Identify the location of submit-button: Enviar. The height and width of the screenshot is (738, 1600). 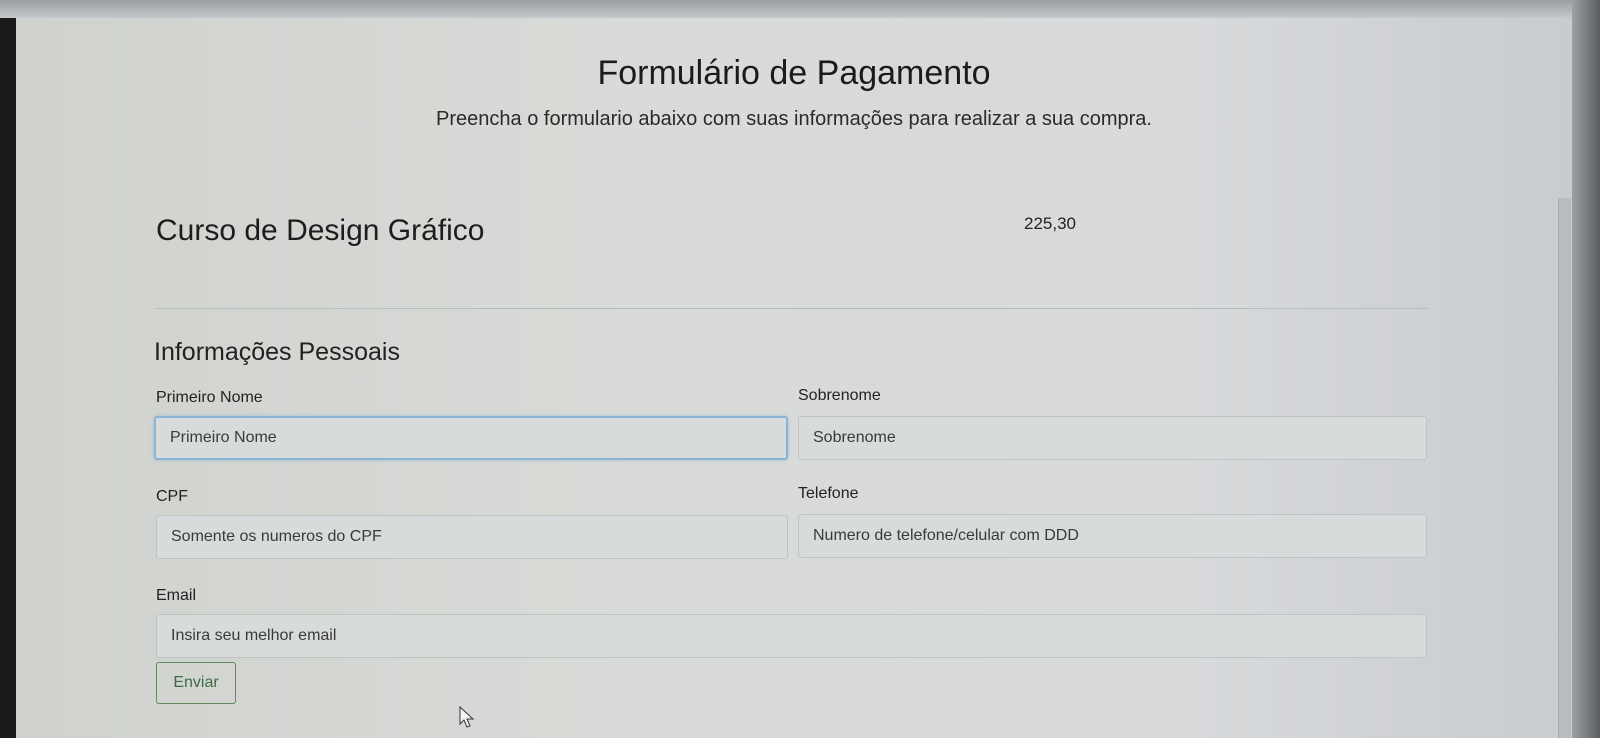
(196, 683).